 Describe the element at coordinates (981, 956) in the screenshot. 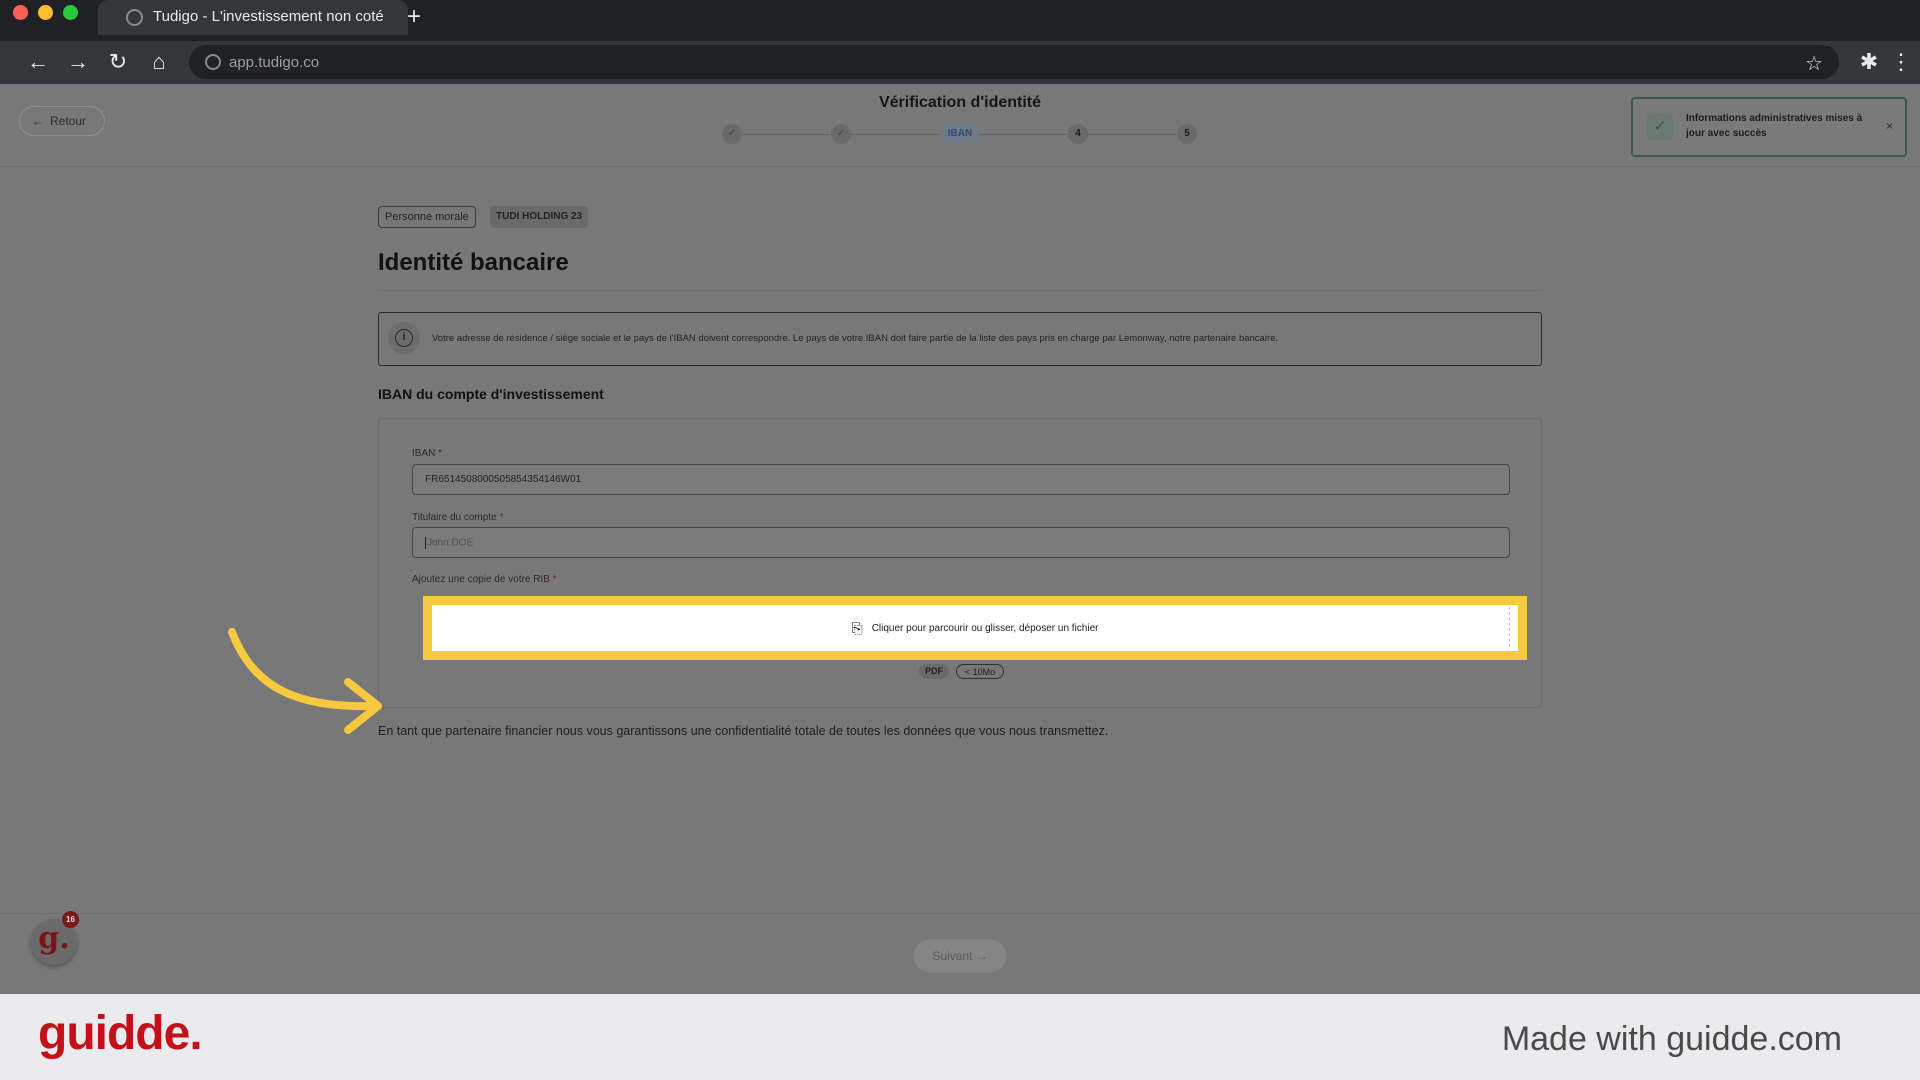

I see `arrow-right-icon: →` at that location.